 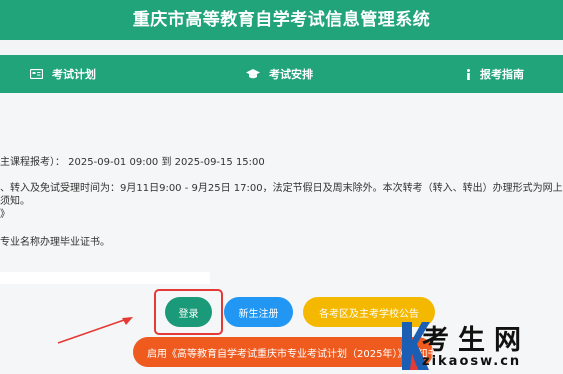 I want to click on header-bar: 重庆市高等教育自学考试信息管理系统, so click(x=281, y=20).